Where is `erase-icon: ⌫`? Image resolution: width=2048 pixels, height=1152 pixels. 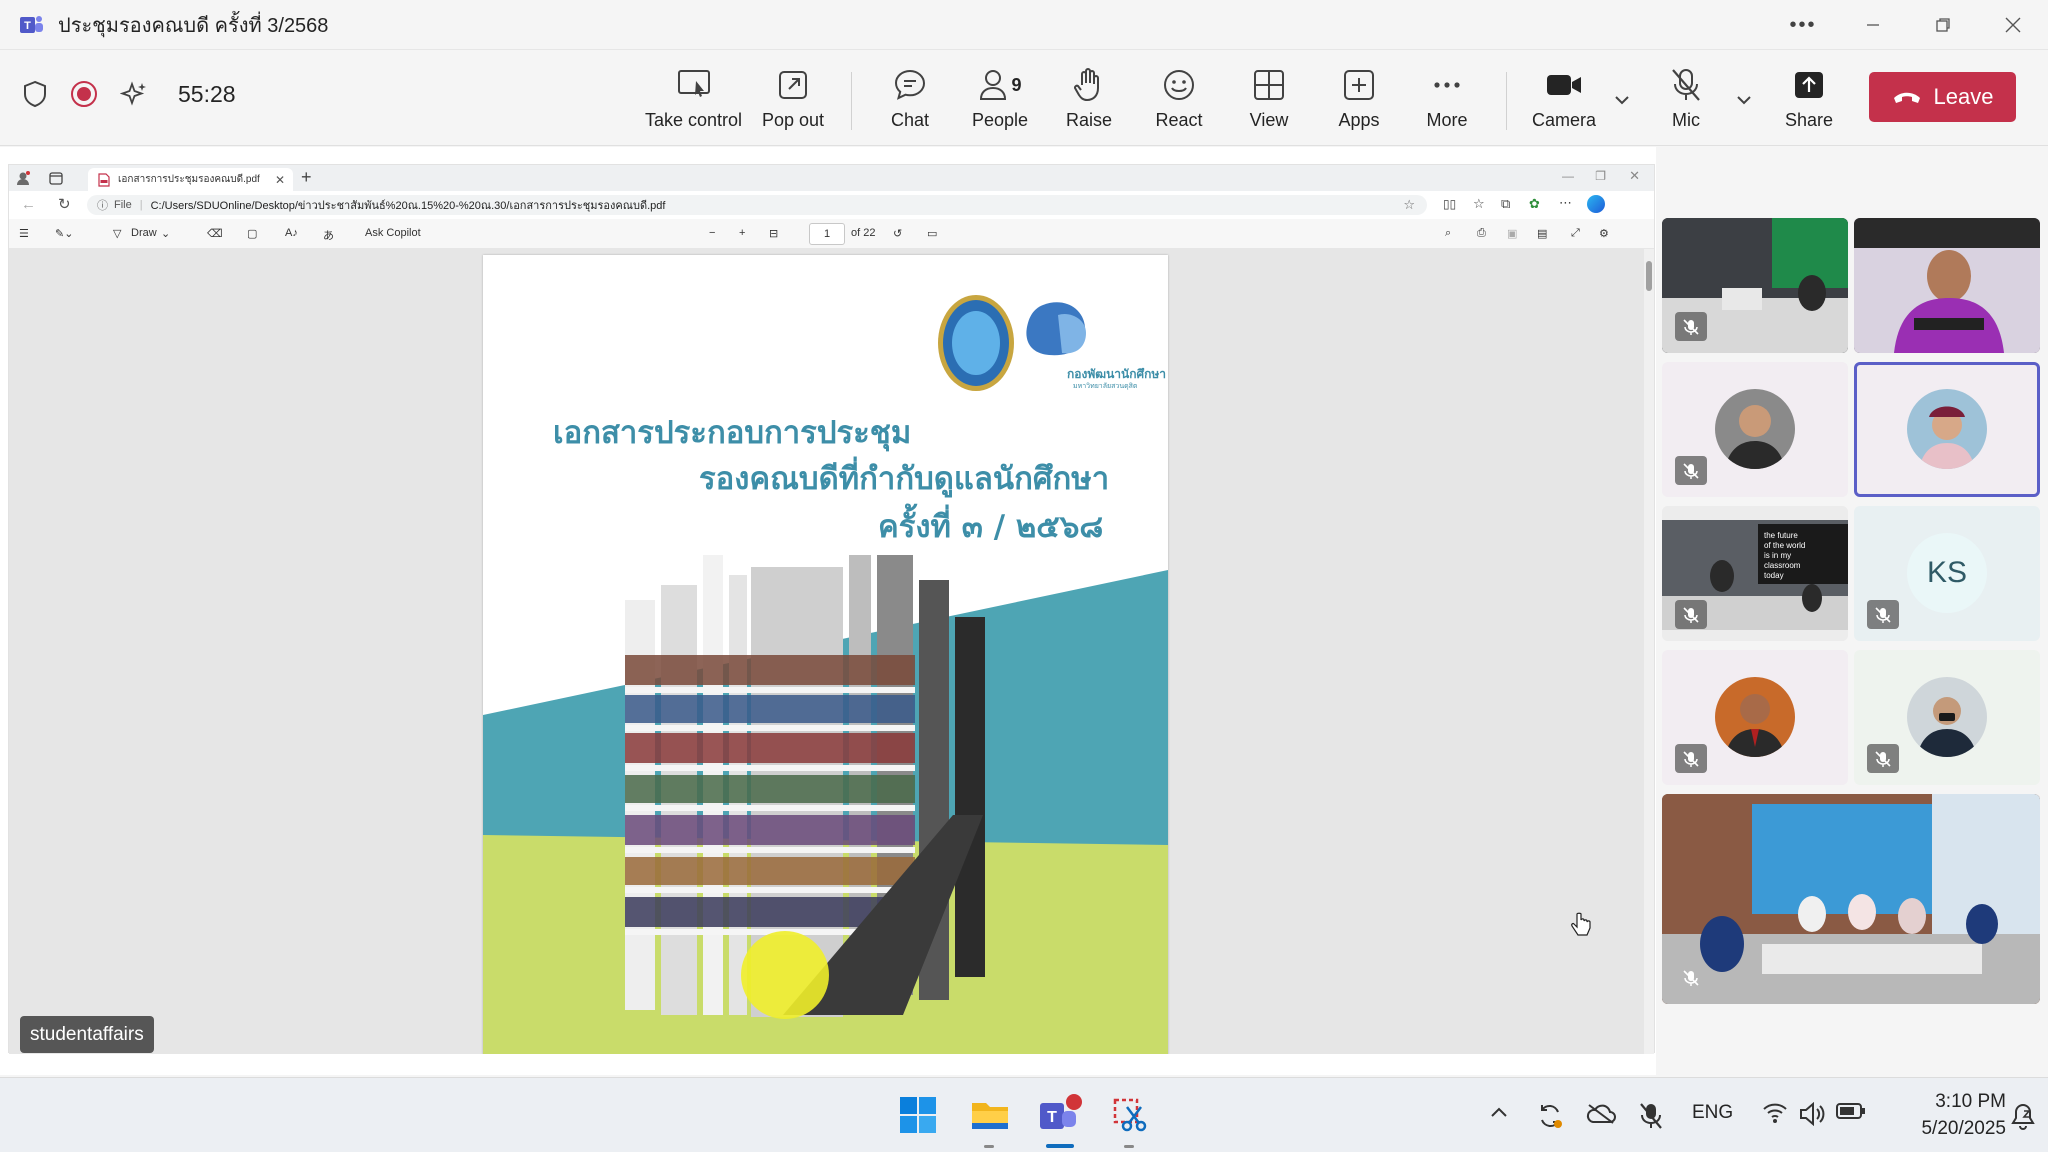 erase-icon: ⌫ is located at coordinates (215, 233).